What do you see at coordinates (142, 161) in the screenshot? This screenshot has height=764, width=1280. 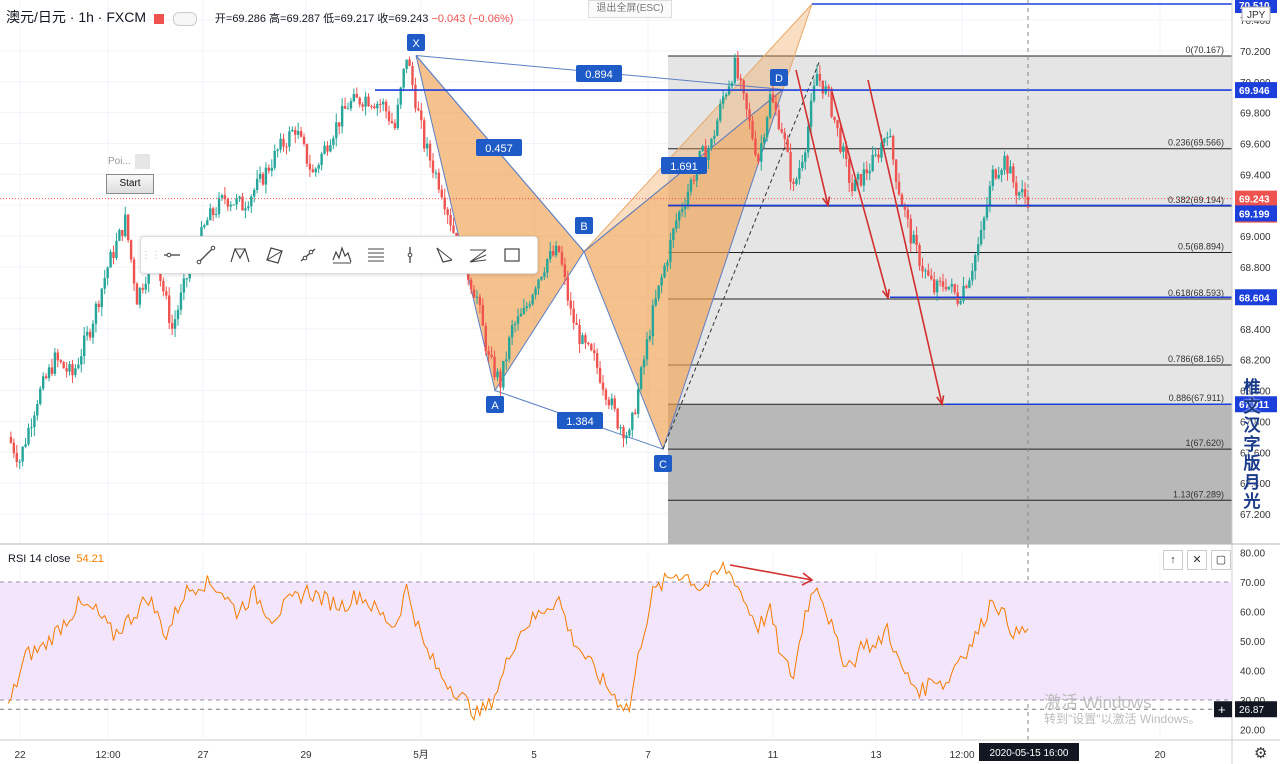 I see `poi-color-swatch` at bounding box center [142, 161].